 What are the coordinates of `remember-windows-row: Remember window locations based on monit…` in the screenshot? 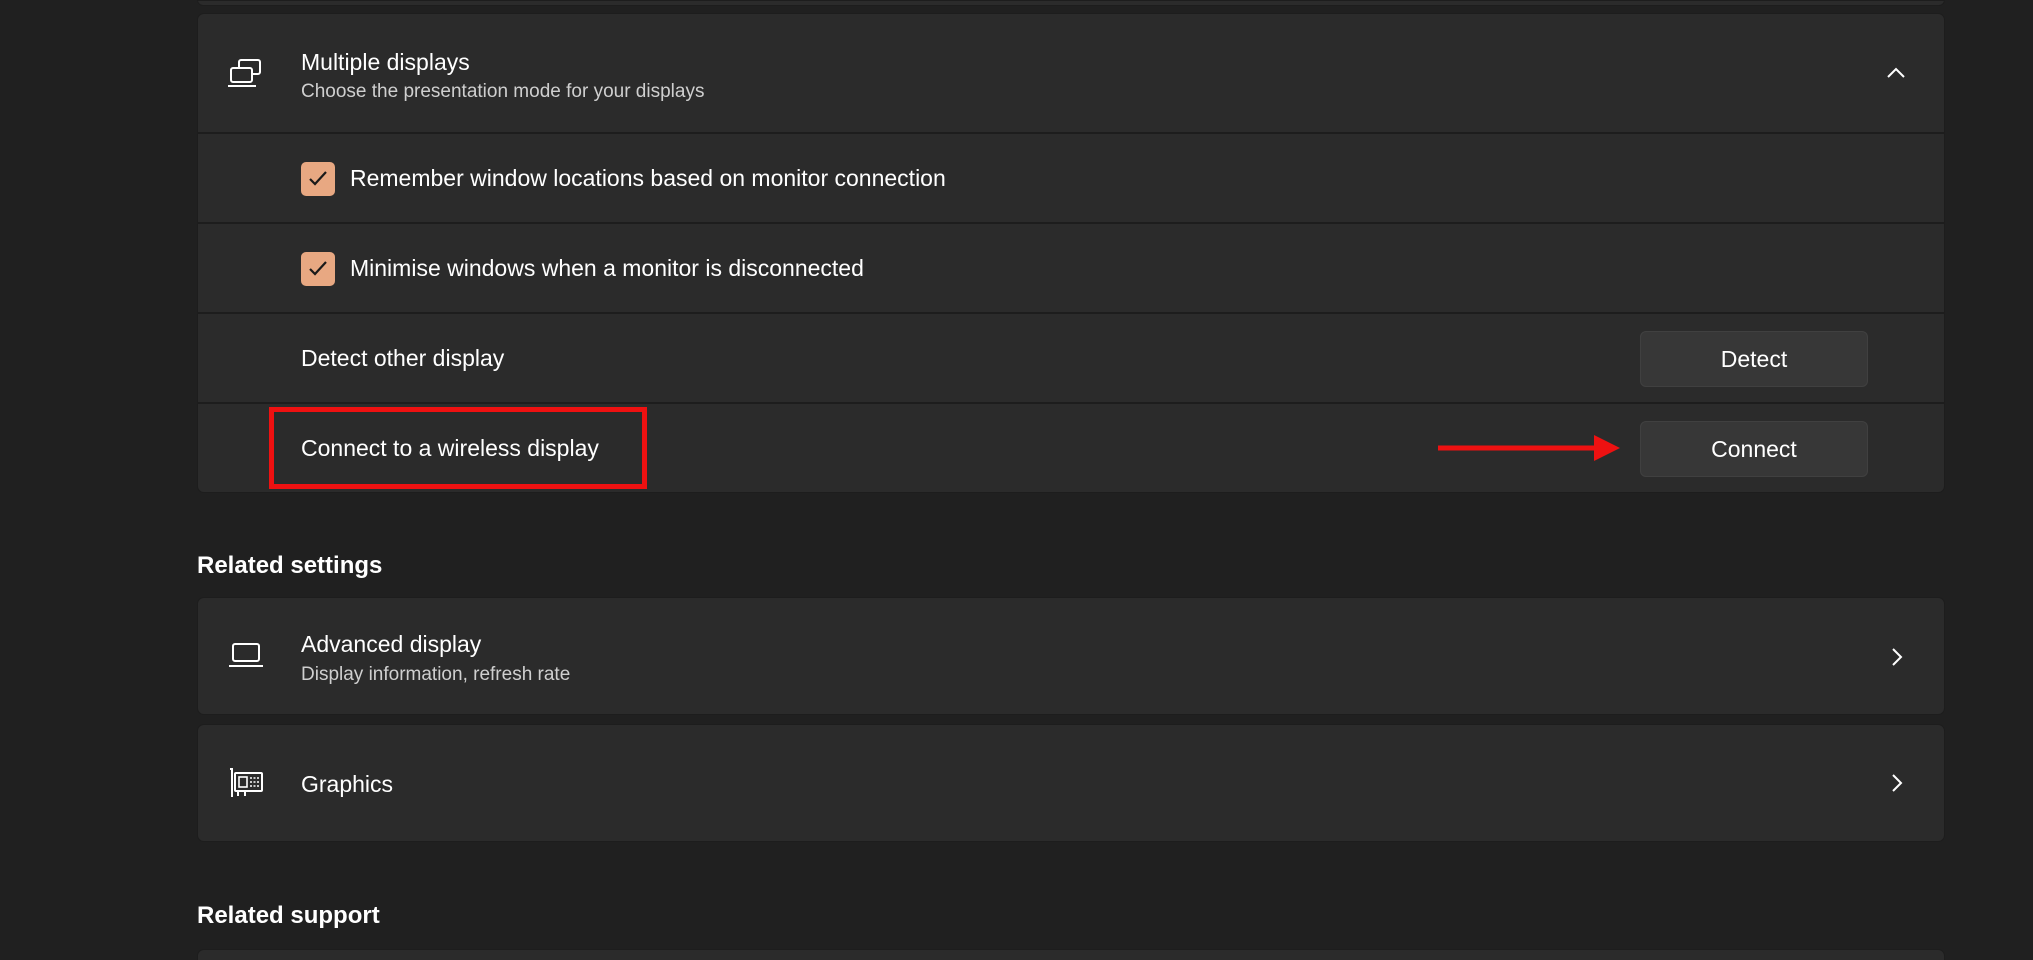 It's located at (1071, 177).